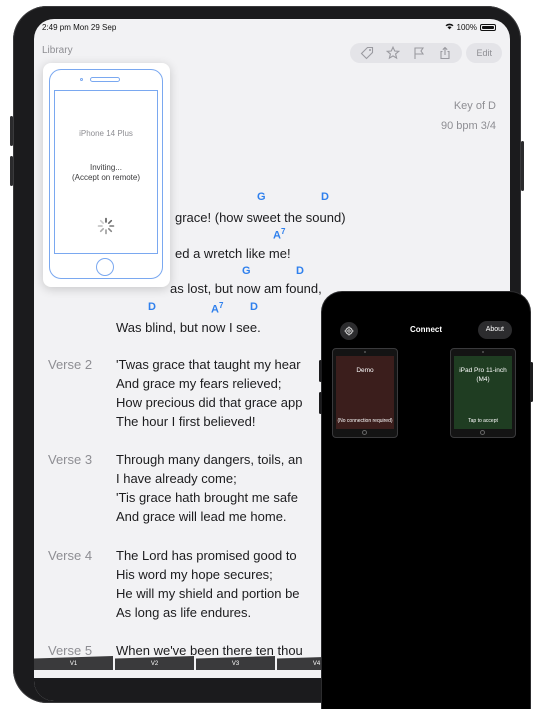 Image resolution: width=536 pixels, height=709 pixels. I want to click on verse-tab-v3: V3, so click(235, 663).